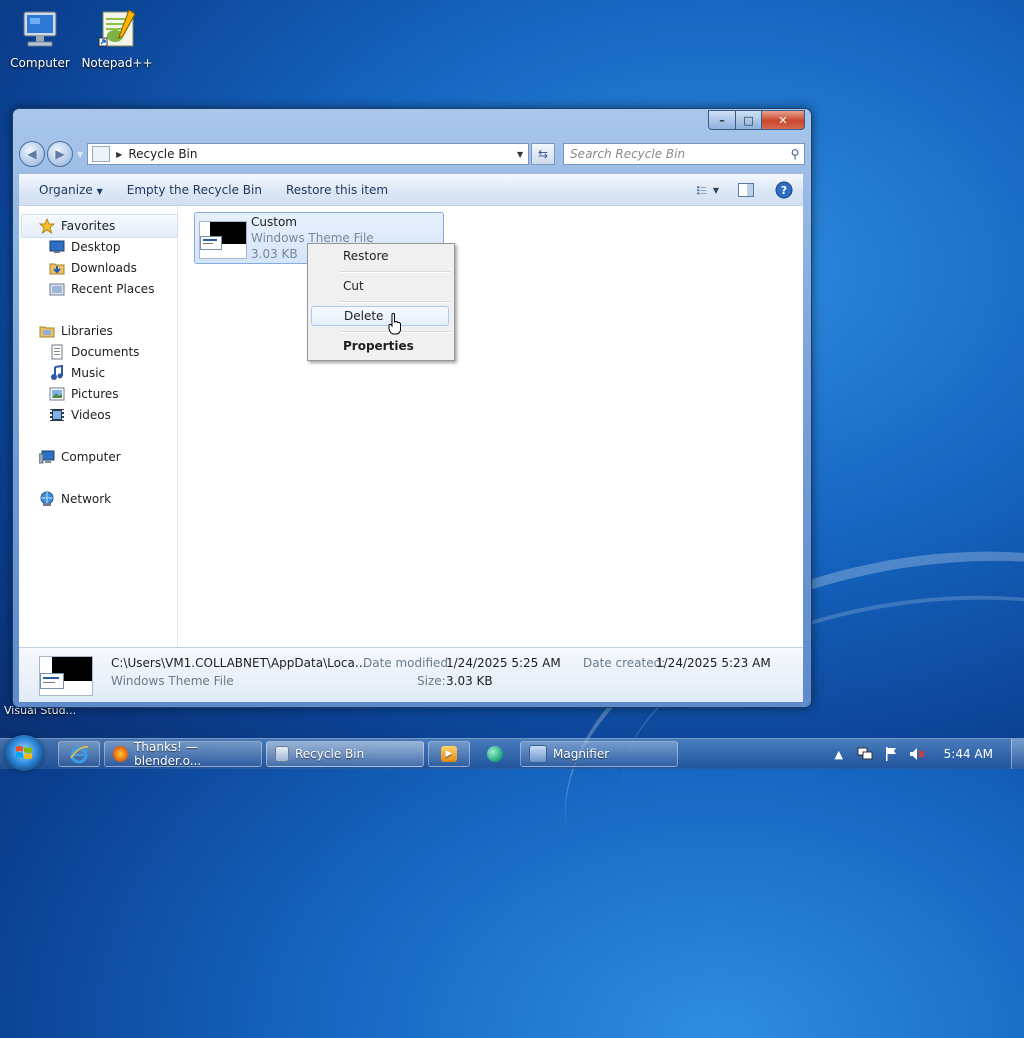 This screenshot has width=1024, height=1038. I want to click on nav-item-libraries: Libraries, so click(76, 331).